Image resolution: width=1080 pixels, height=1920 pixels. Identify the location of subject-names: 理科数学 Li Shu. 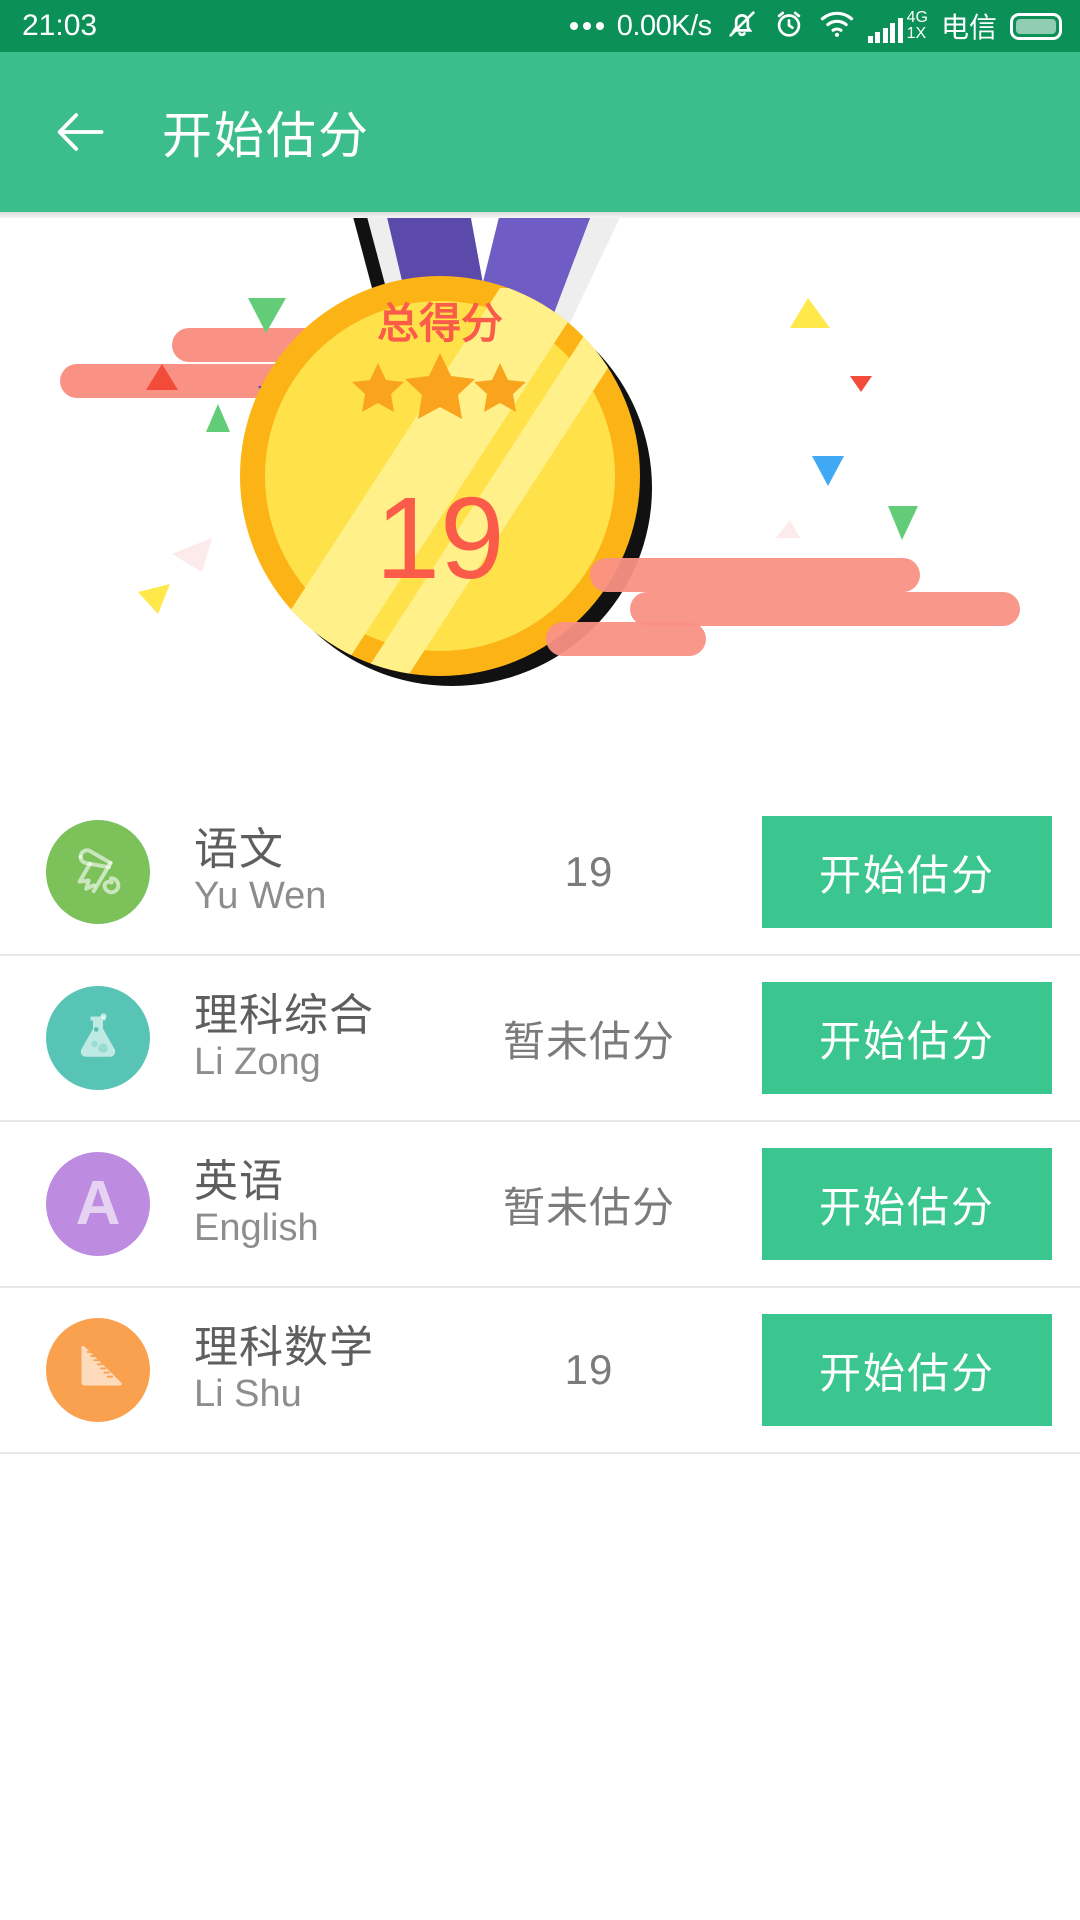
(329, 1370).